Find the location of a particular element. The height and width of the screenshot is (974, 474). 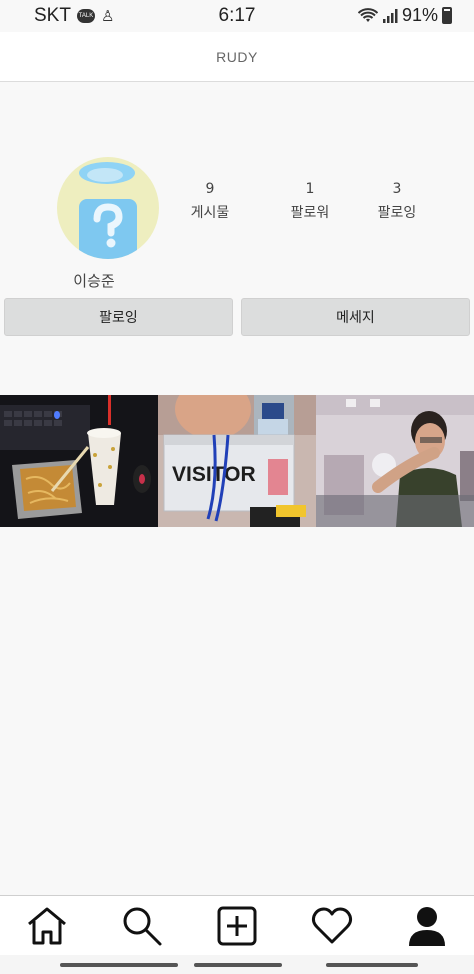

photo-noodles is located at coordinates (79, 461).